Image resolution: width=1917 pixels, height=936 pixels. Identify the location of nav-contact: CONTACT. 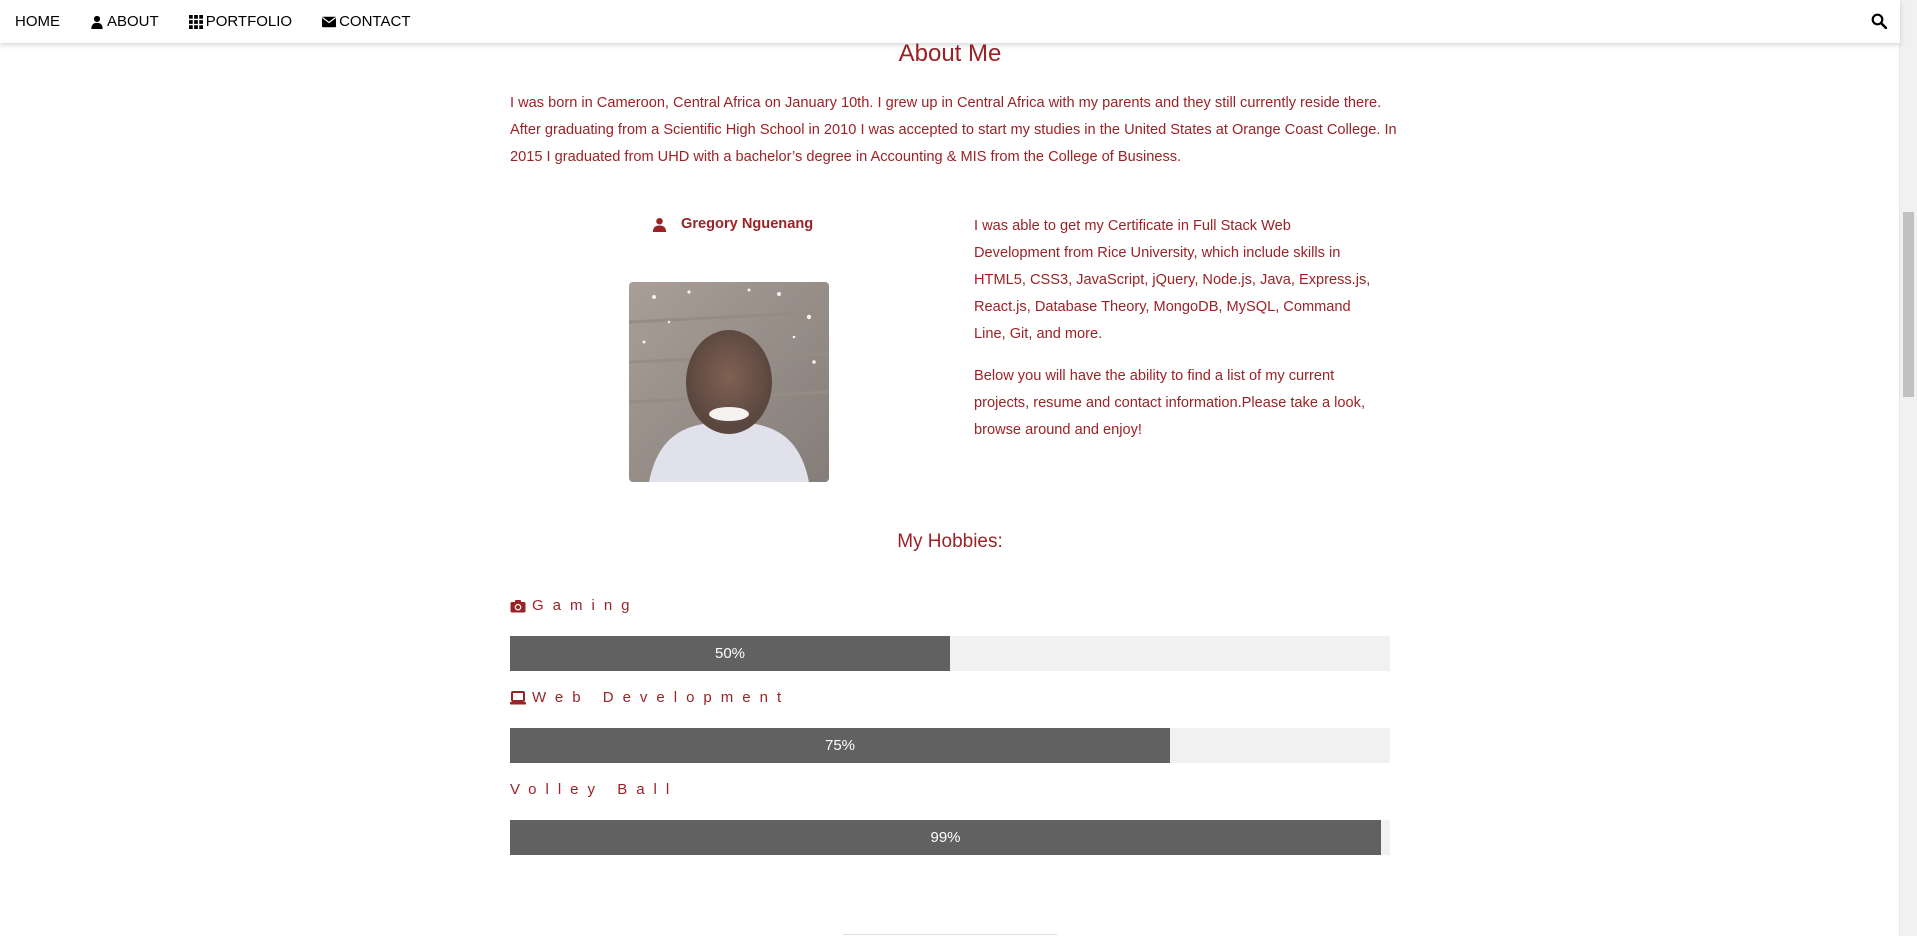
(366, 21).